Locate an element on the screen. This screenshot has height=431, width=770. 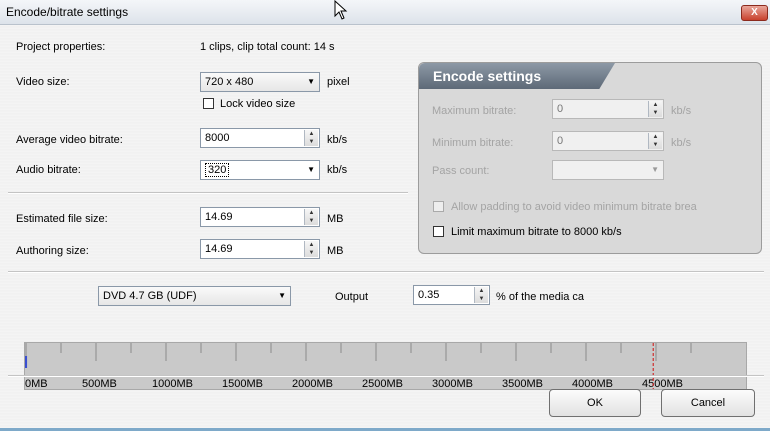
output-label: Output is located at coordinates (352, 297).